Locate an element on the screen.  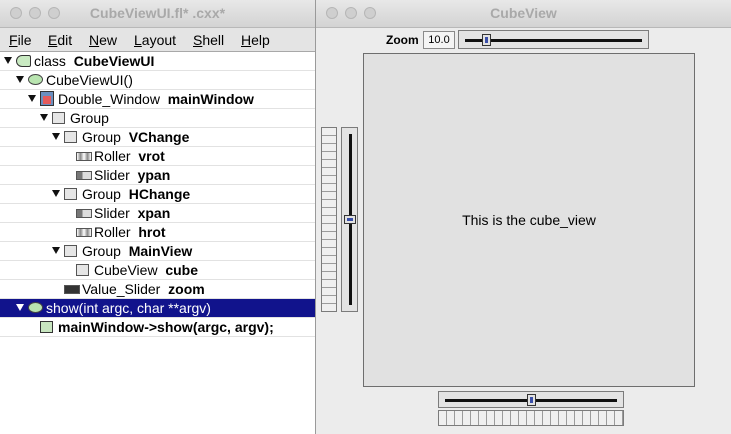
tree-row: CubeViewUI() is located at coordinates (157, 80).